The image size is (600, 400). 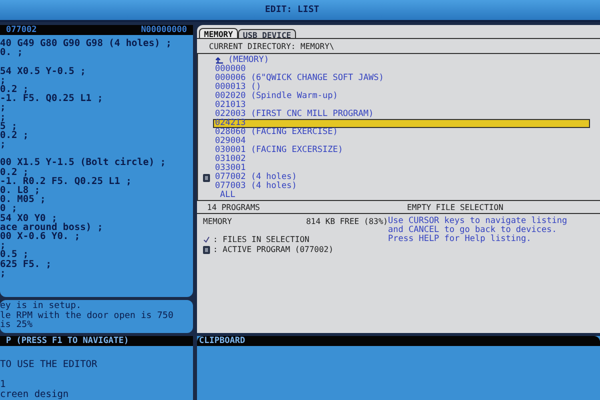 What do you see at coordinates (230, 159) in the screenshot?
I see `program-item: 031002` at bounding box center [230, 159].